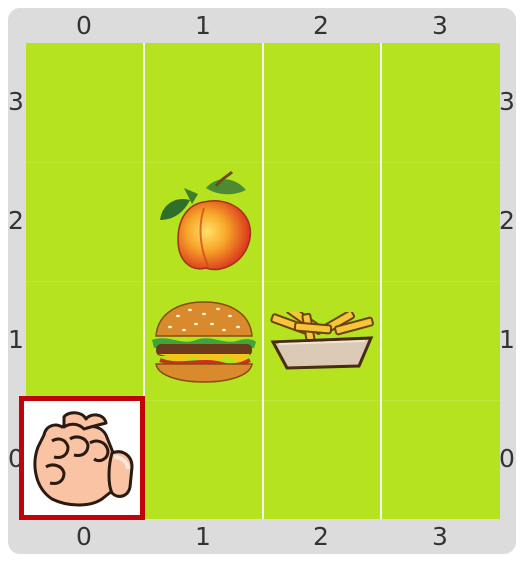 Image resolution: width=524 pixels, height=561 pixels. Describe the element at coordinates (203, 25) in the screenshot. I see `col-label-top-1: 1` at that location.